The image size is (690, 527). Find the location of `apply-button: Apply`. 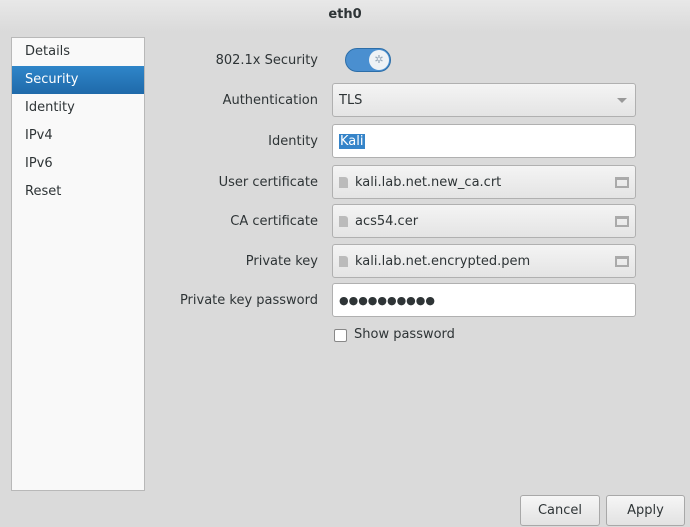

apply-button: Apply is located at coordinates (645, 510).